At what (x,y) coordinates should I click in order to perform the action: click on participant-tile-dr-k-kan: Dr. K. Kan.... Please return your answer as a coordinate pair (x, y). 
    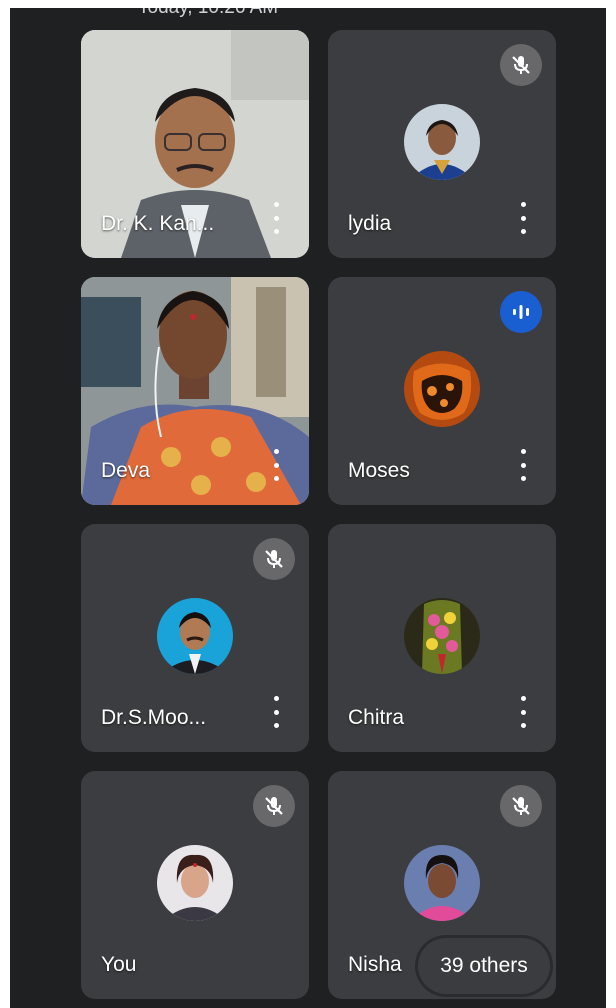
    Looking at the image, I should click on (195, 144).